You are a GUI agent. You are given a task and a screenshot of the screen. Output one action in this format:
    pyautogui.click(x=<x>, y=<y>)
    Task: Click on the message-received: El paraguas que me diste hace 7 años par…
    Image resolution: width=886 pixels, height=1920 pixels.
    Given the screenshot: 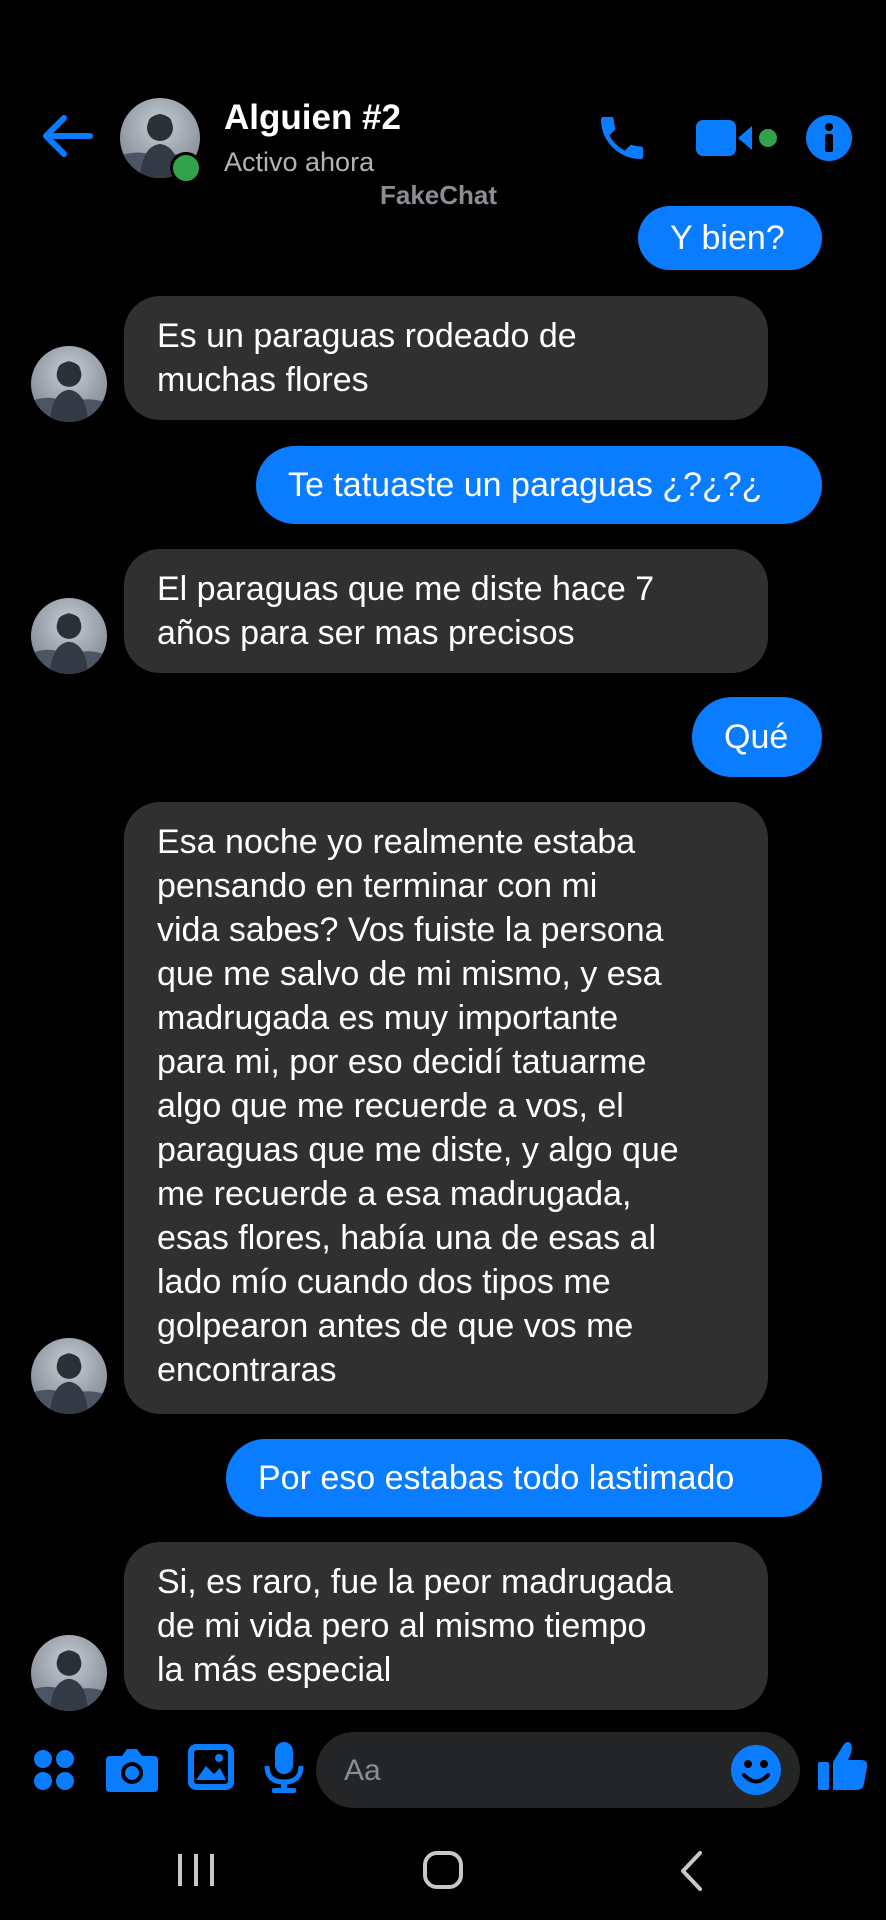 What is the action you would take?
    pyautogui.click(x=446, y=611)
    